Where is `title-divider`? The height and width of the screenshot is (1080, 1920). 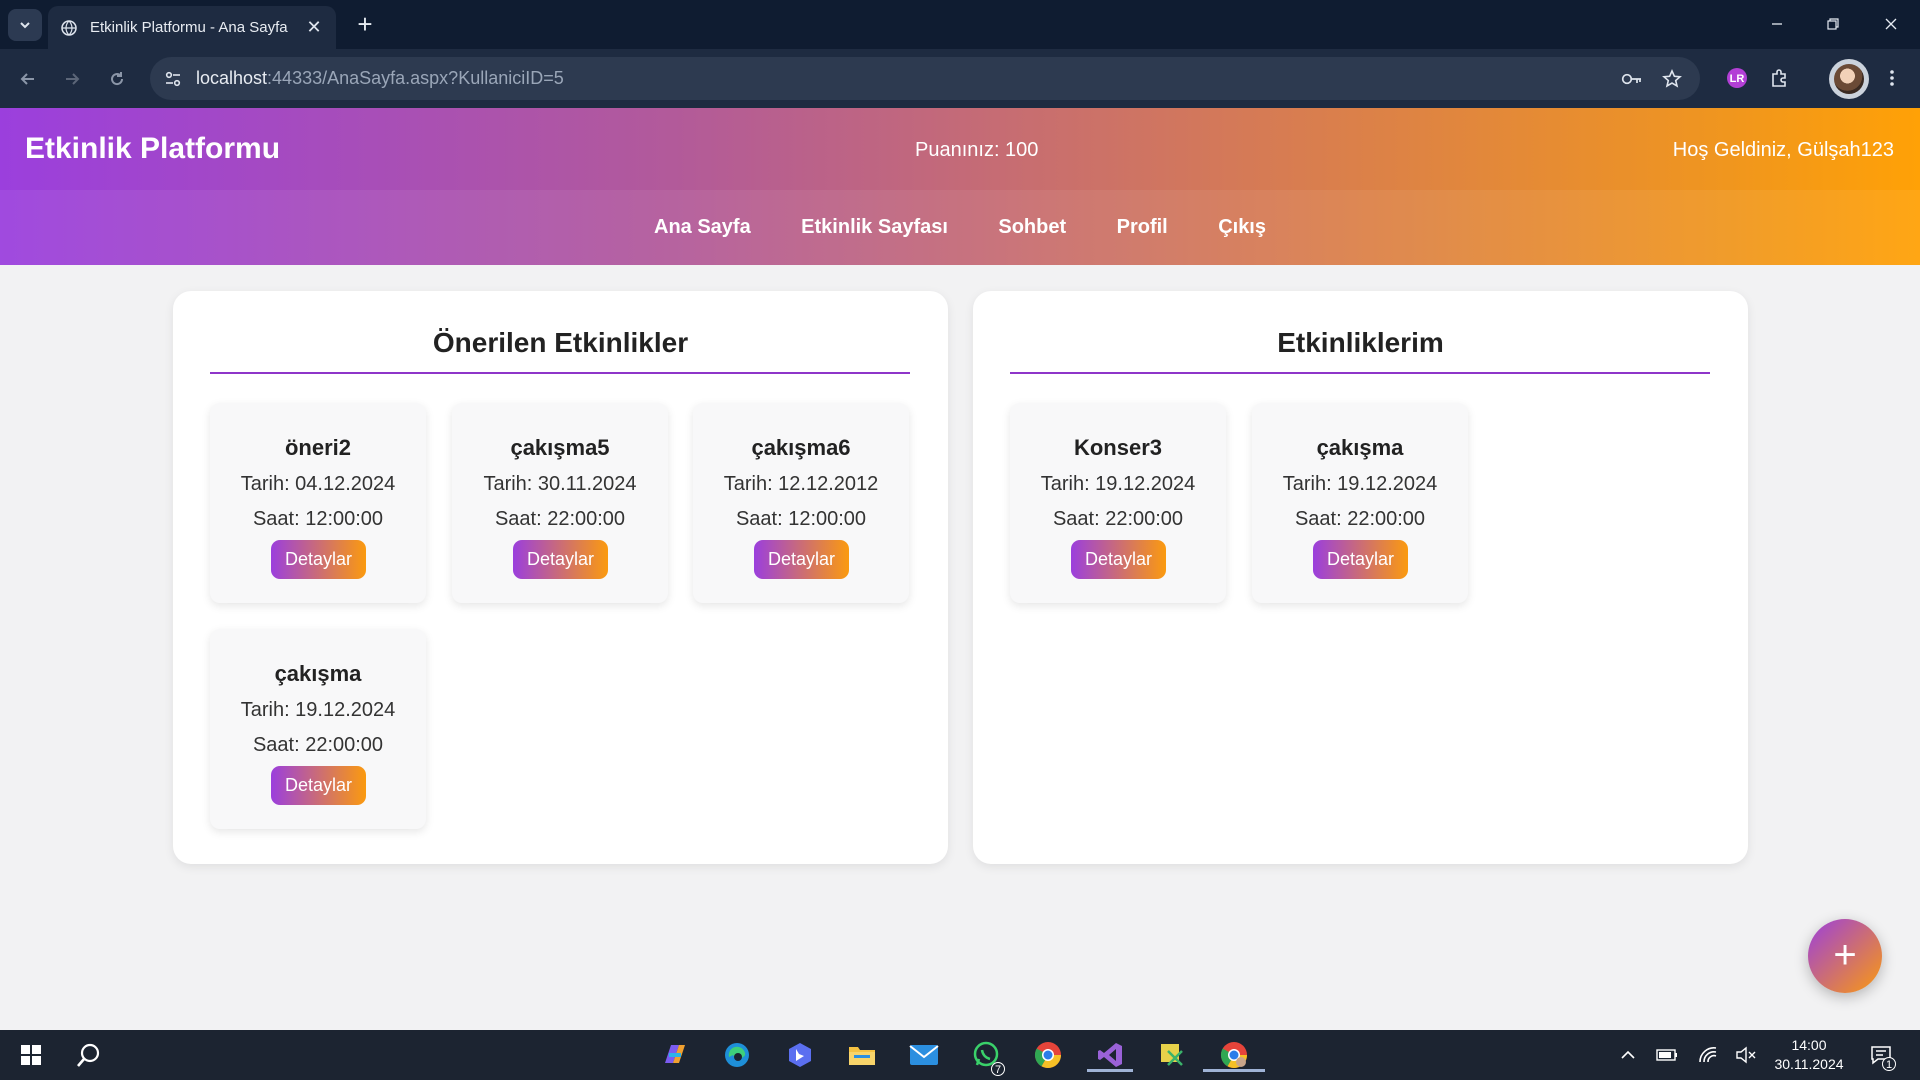
title-divider is located at coordinates (1360, 373).